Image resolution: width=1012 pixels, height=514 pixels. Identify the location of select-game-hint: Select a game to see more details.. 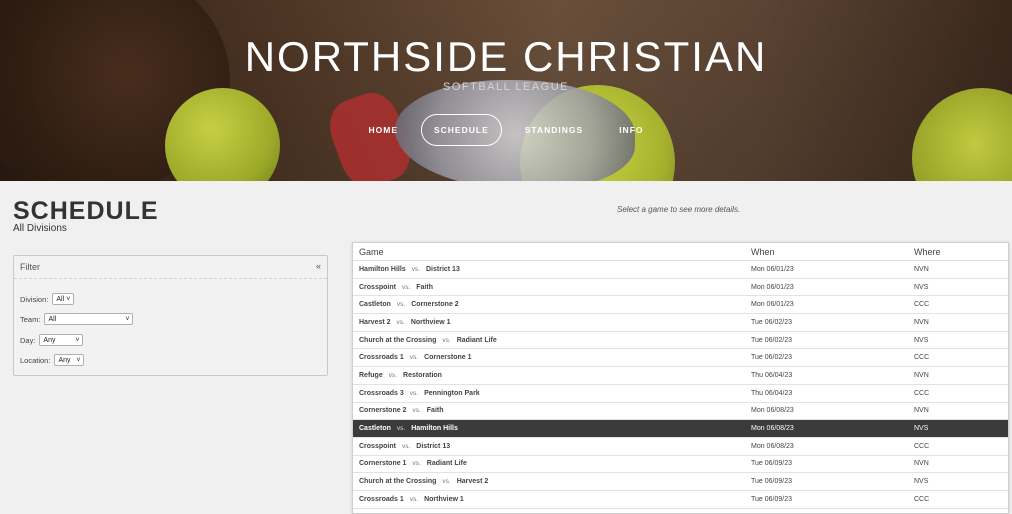
(679, 209).